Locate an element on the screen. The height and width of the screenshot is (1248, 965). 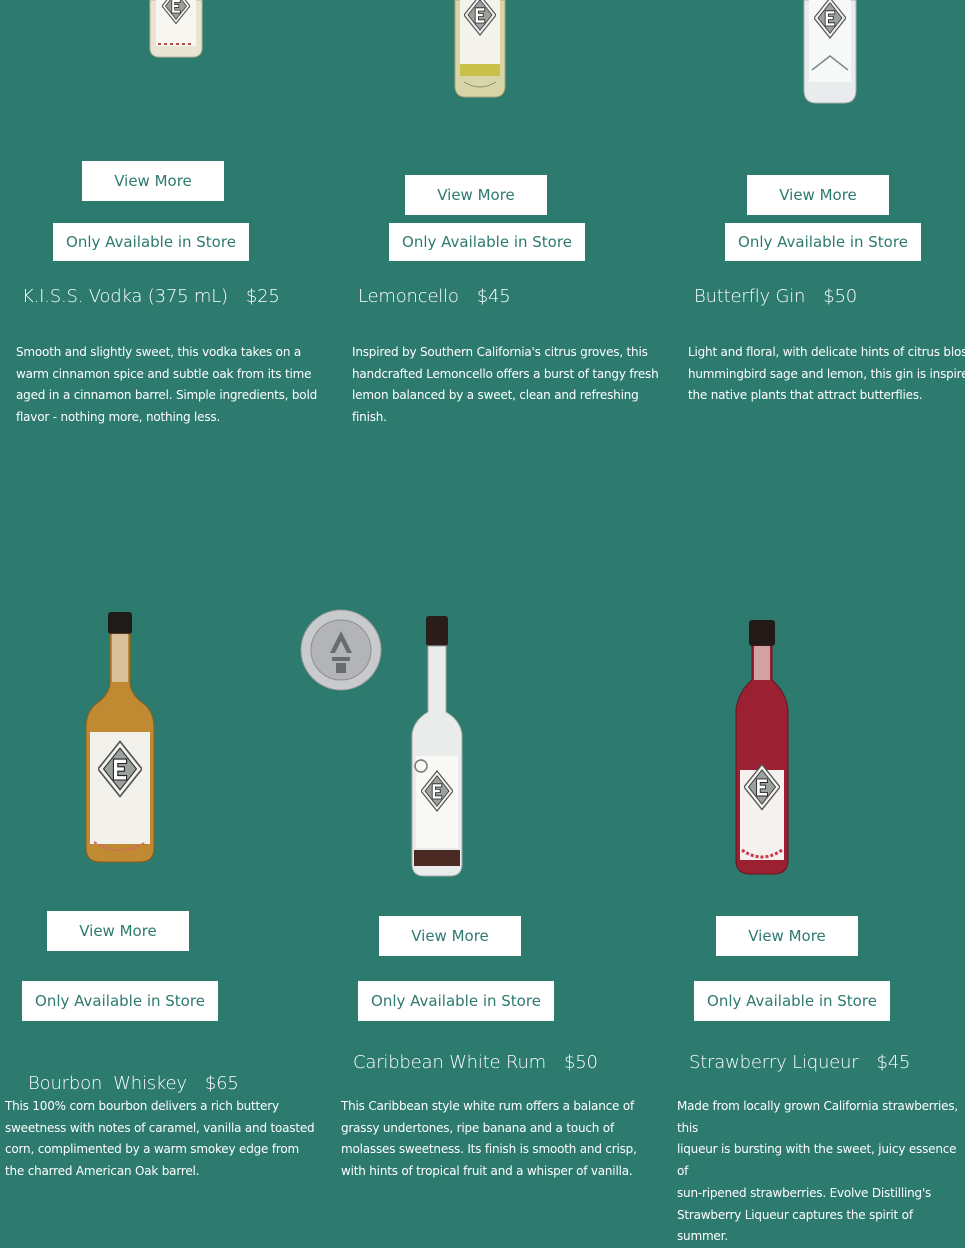
description-line: flavor - nothing more, nothing less. is located at coordinates (118, 417).